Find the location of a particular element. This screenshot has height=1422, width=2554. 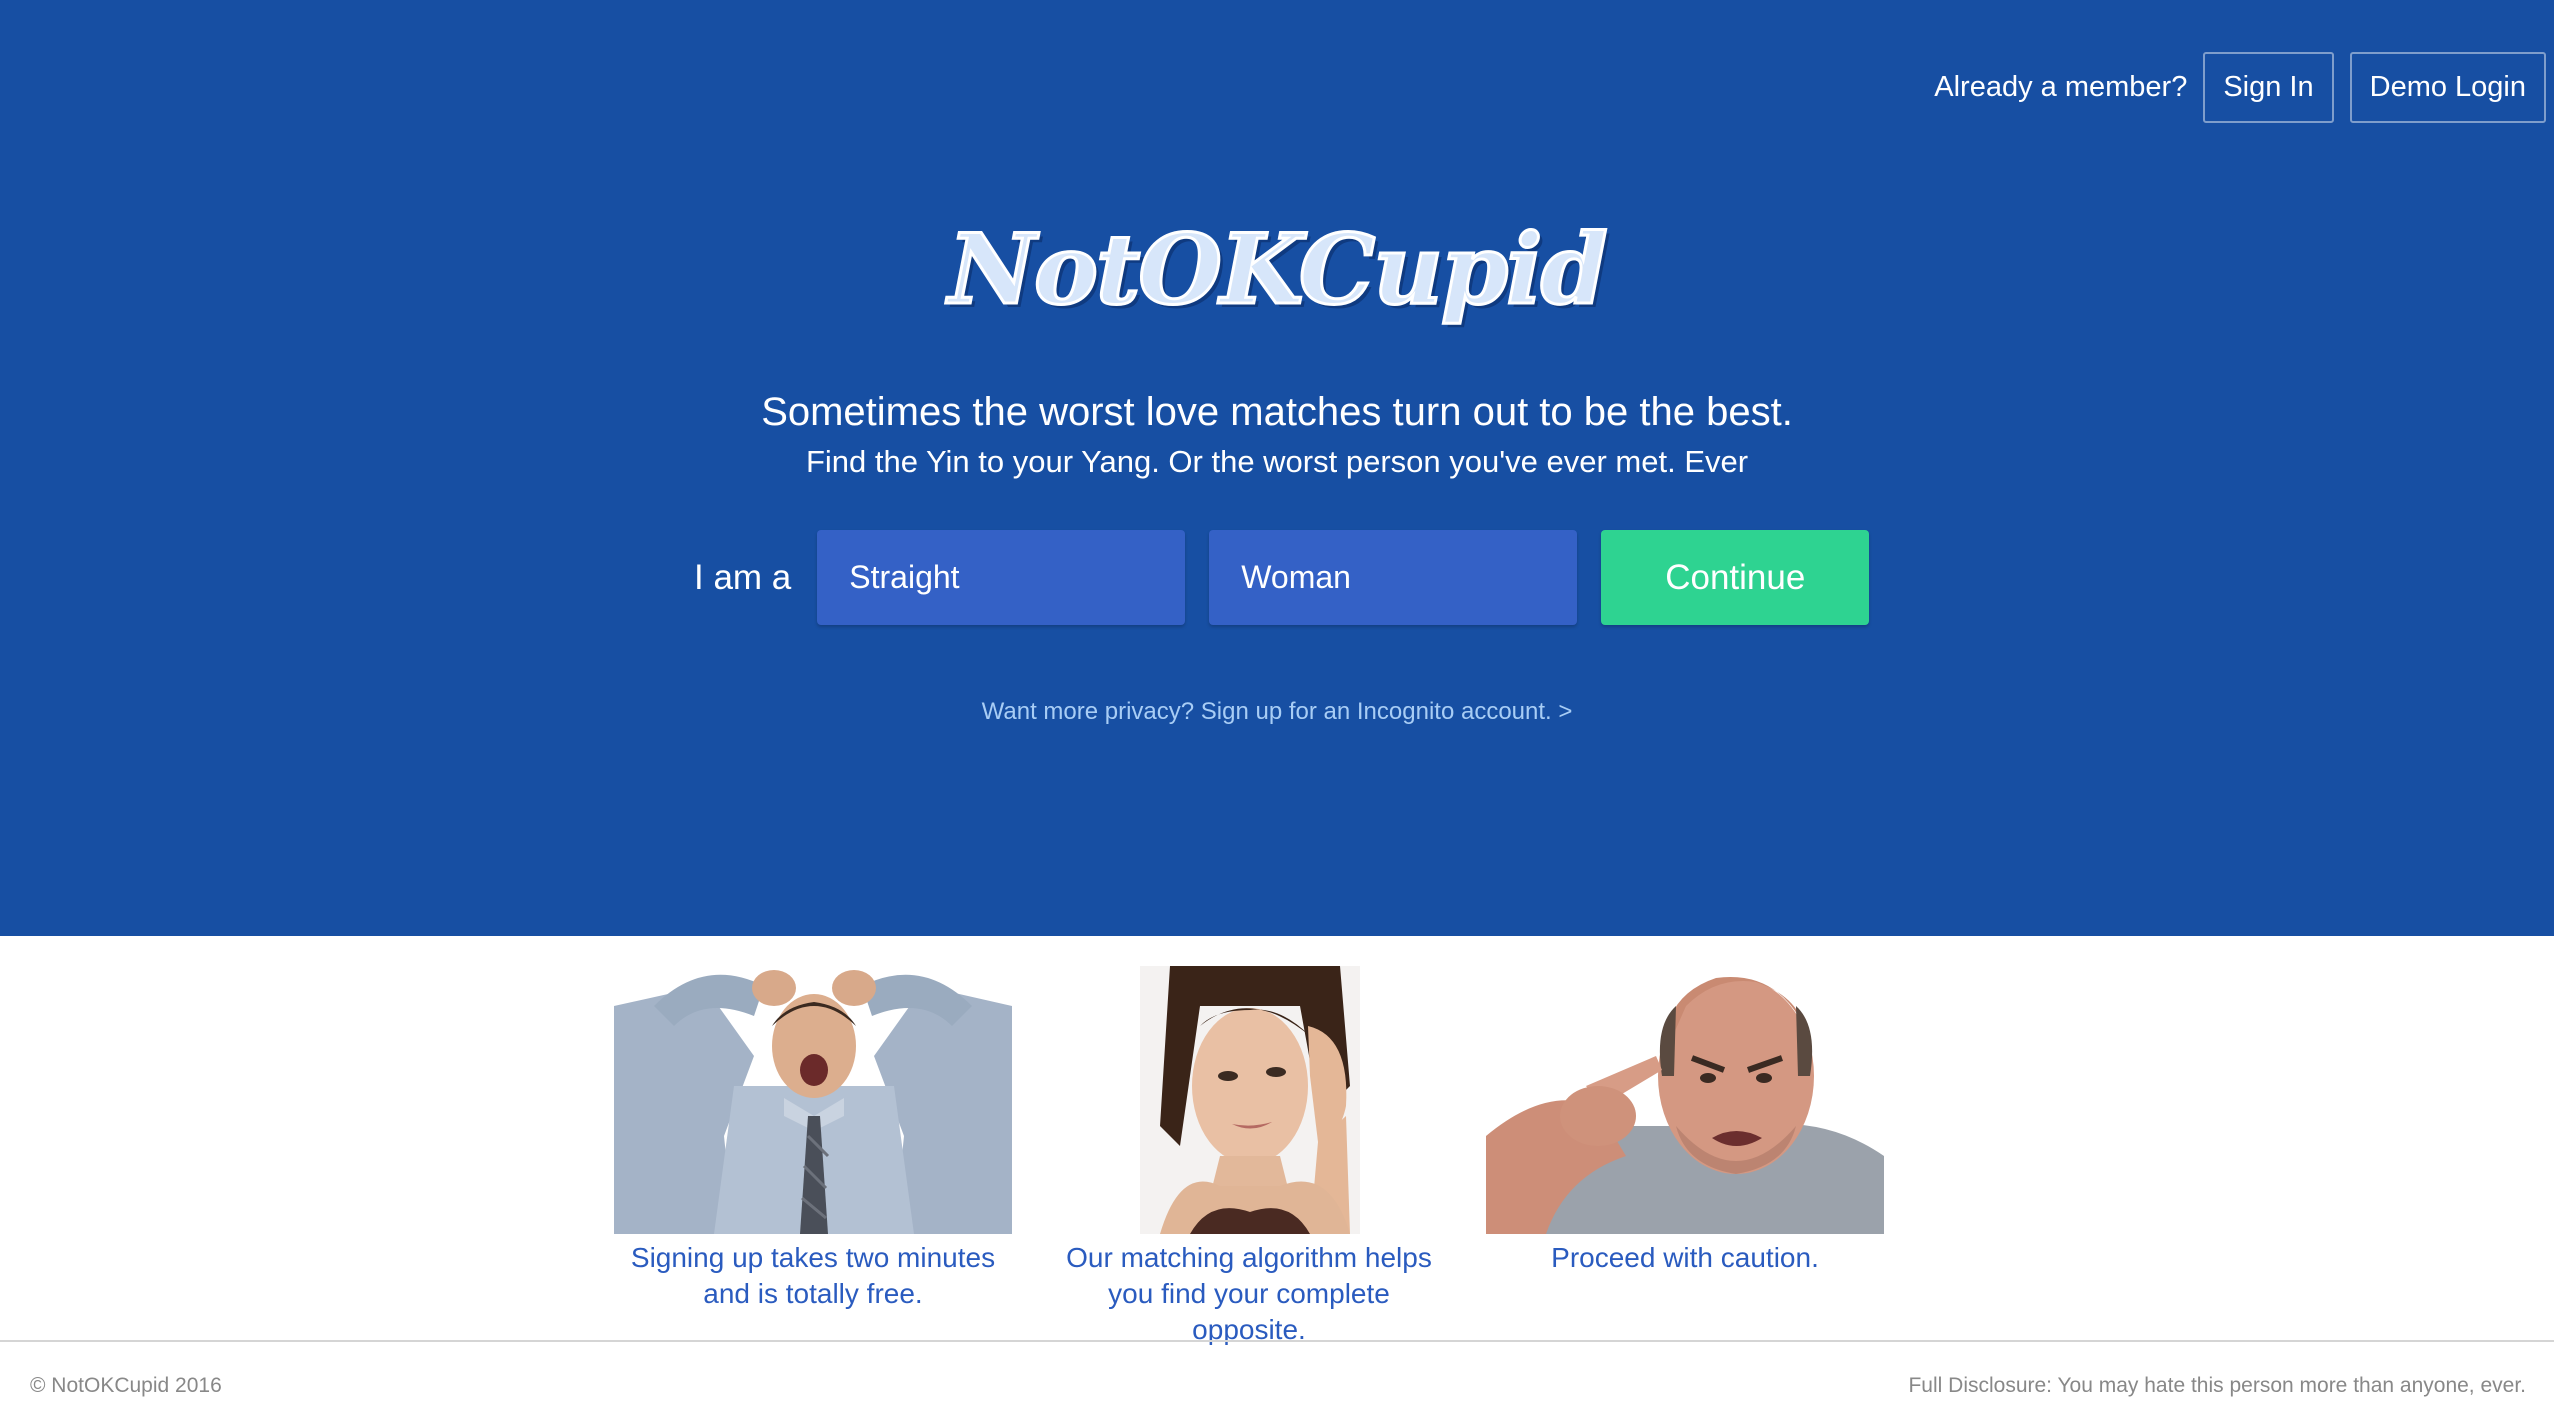

feature-card: Proceed with caution. is located at coordinates (1685, 1157).